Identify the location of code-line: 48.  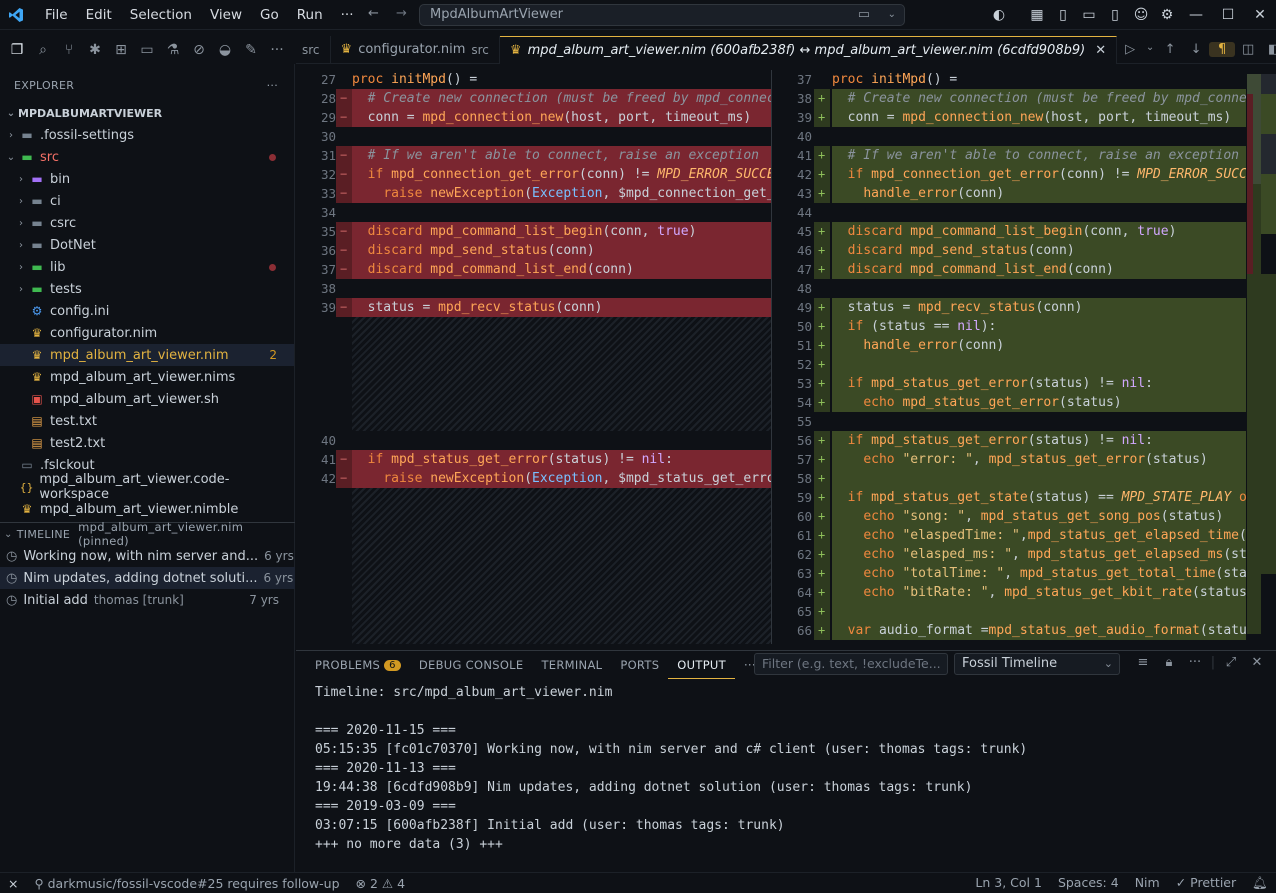
(1011, 288).